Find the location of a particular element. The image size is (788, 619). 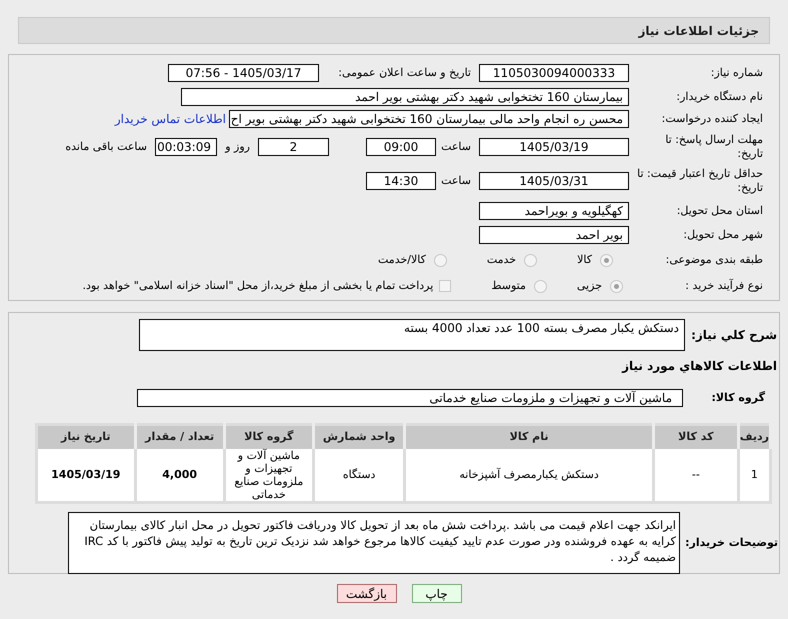

field-label: توضیحات خریدار: is located at coordinates (731, 543).